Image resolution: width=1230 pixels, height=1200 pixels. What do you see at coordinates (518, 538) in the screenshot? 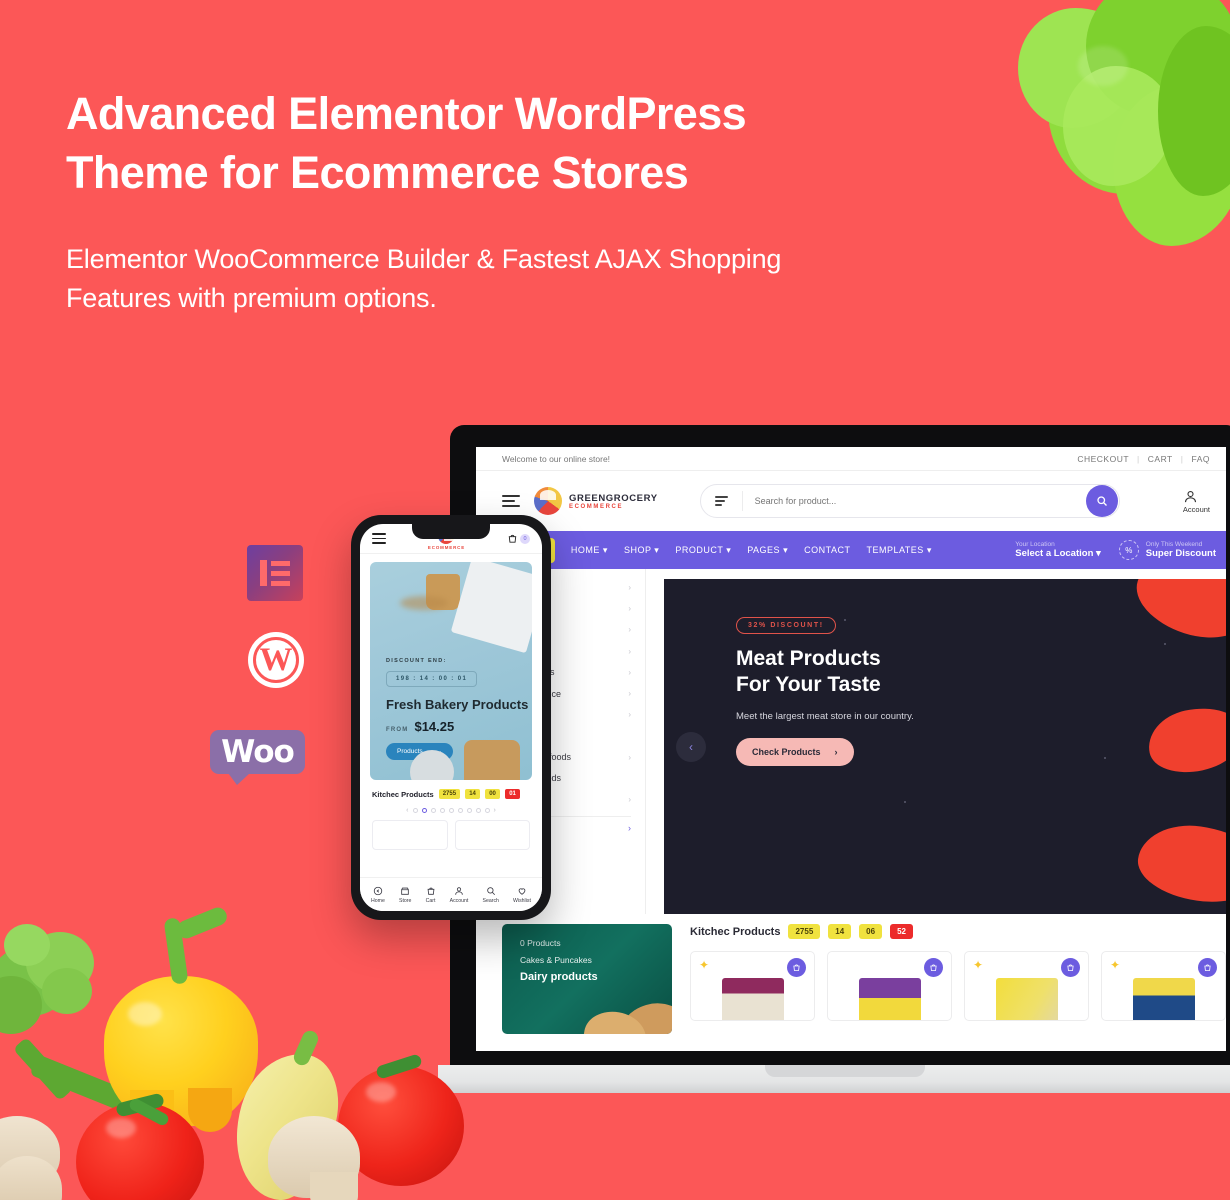
I see `phone-cart-button: 0` at bounding box center [518, 538].